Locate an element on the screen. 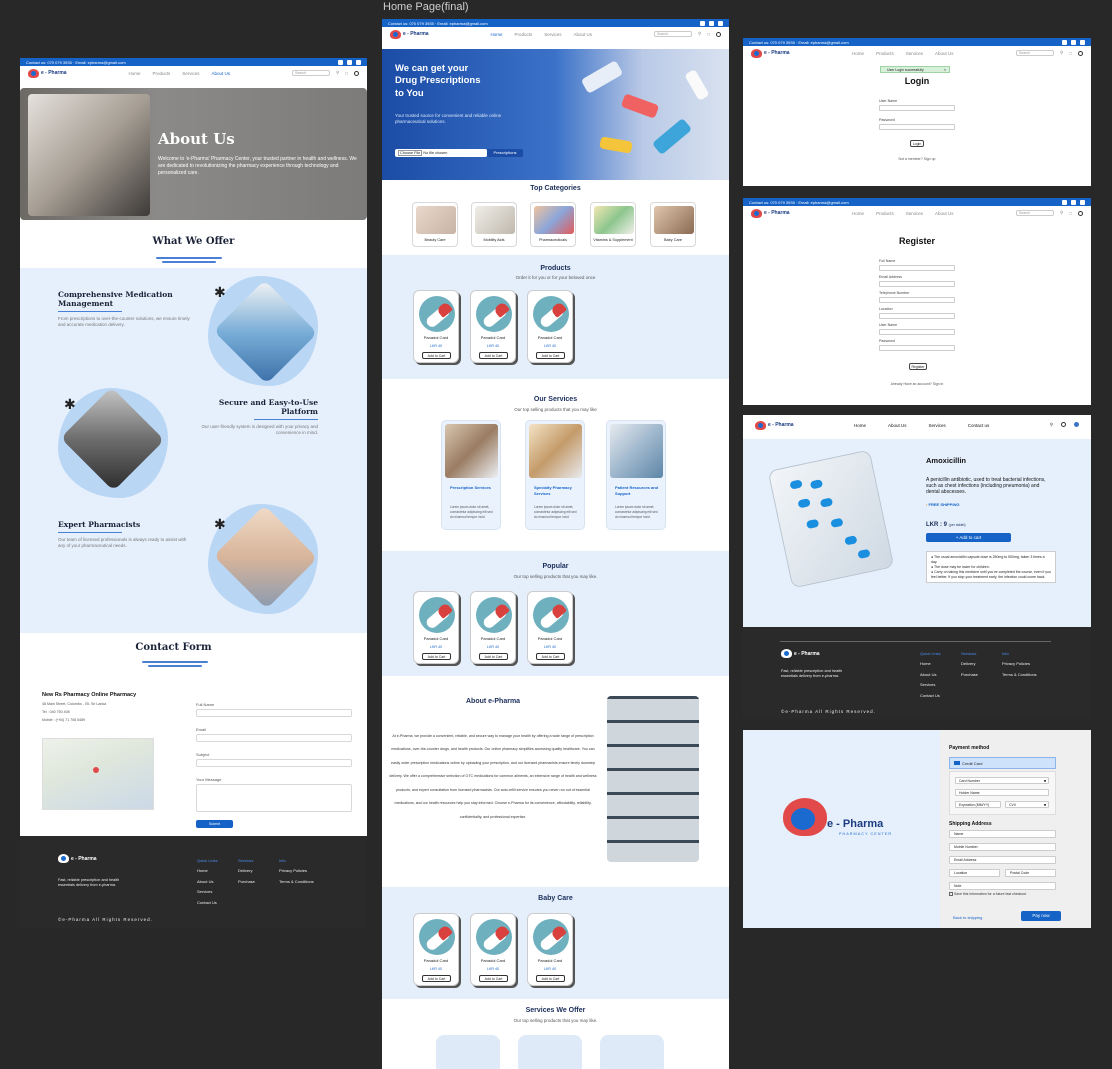  location-input is located at coordinates (917, 316).